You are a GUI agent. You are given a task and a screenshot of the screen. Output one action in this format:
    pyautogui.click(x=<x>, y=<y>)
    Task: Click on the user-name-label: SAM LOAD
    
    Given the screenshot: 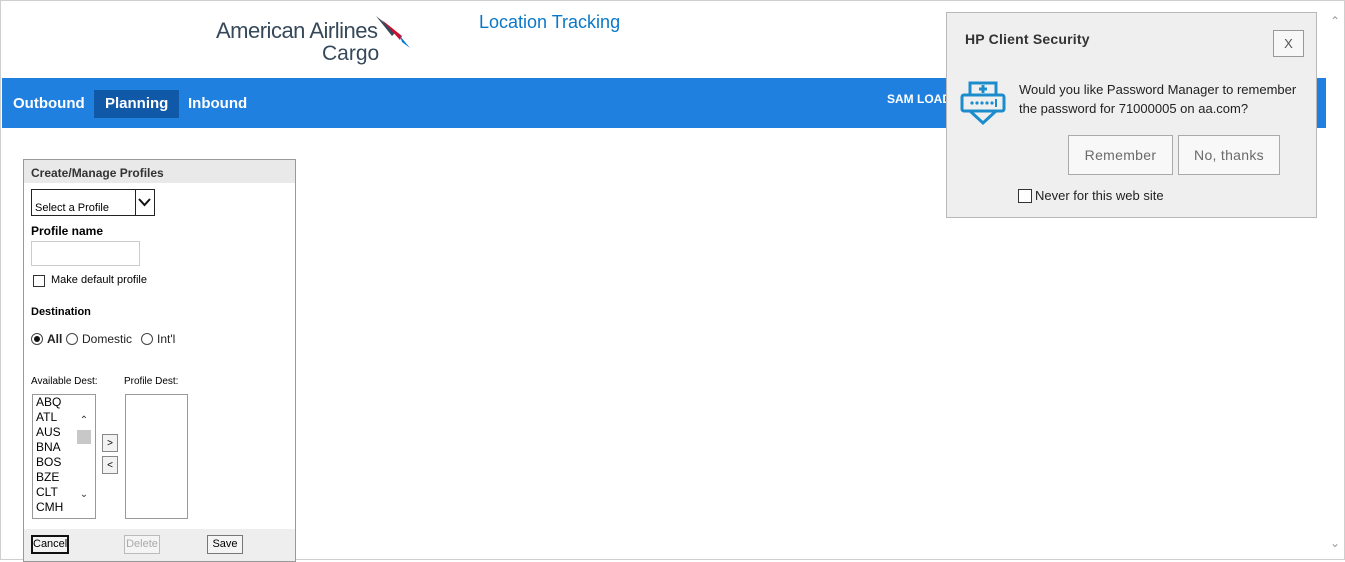 What is the action you would take?
    pyautogui.click(x=919, y=99)
    